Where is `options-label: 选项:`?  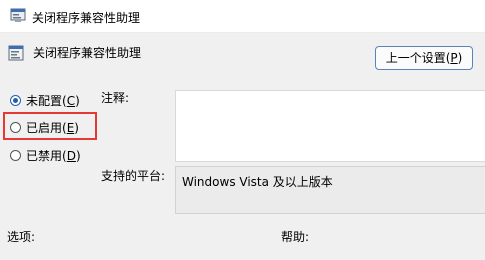 options-label: 选项: is located at coordinates (21, 237).